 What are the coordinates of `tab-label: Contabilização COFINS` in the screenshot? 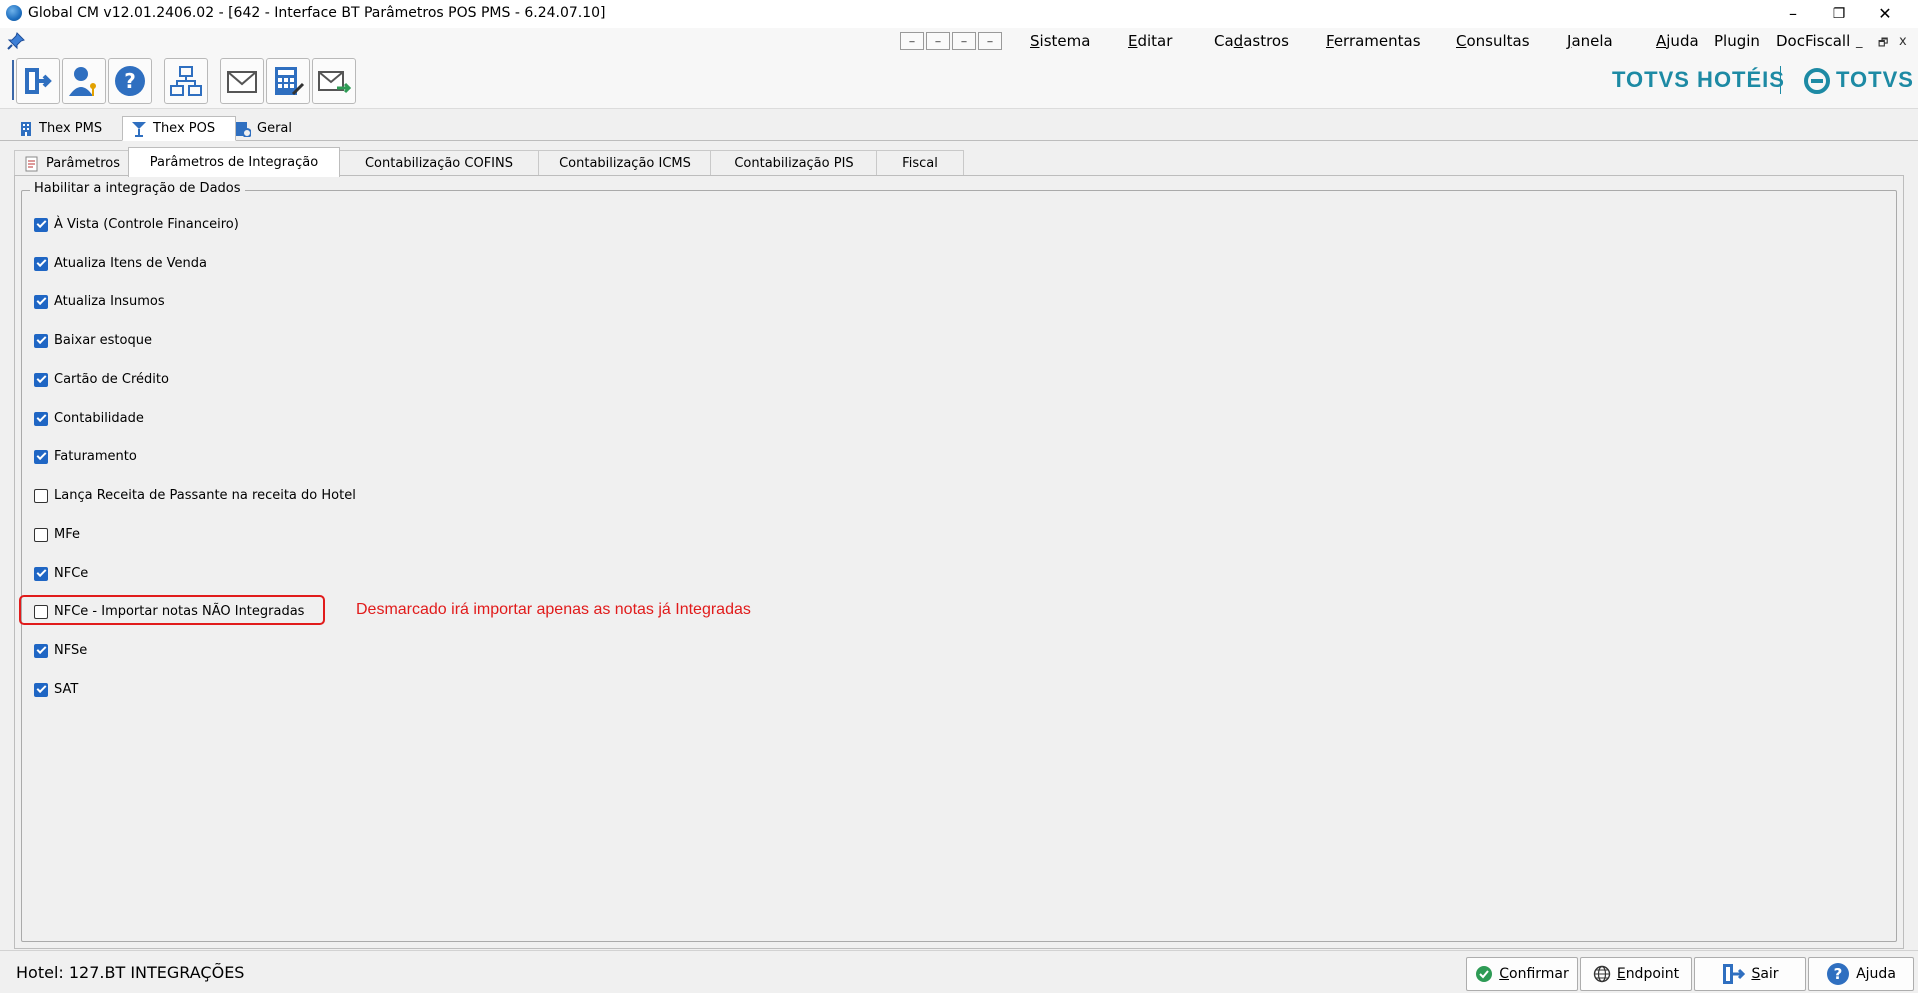 It's located at (438, 163).